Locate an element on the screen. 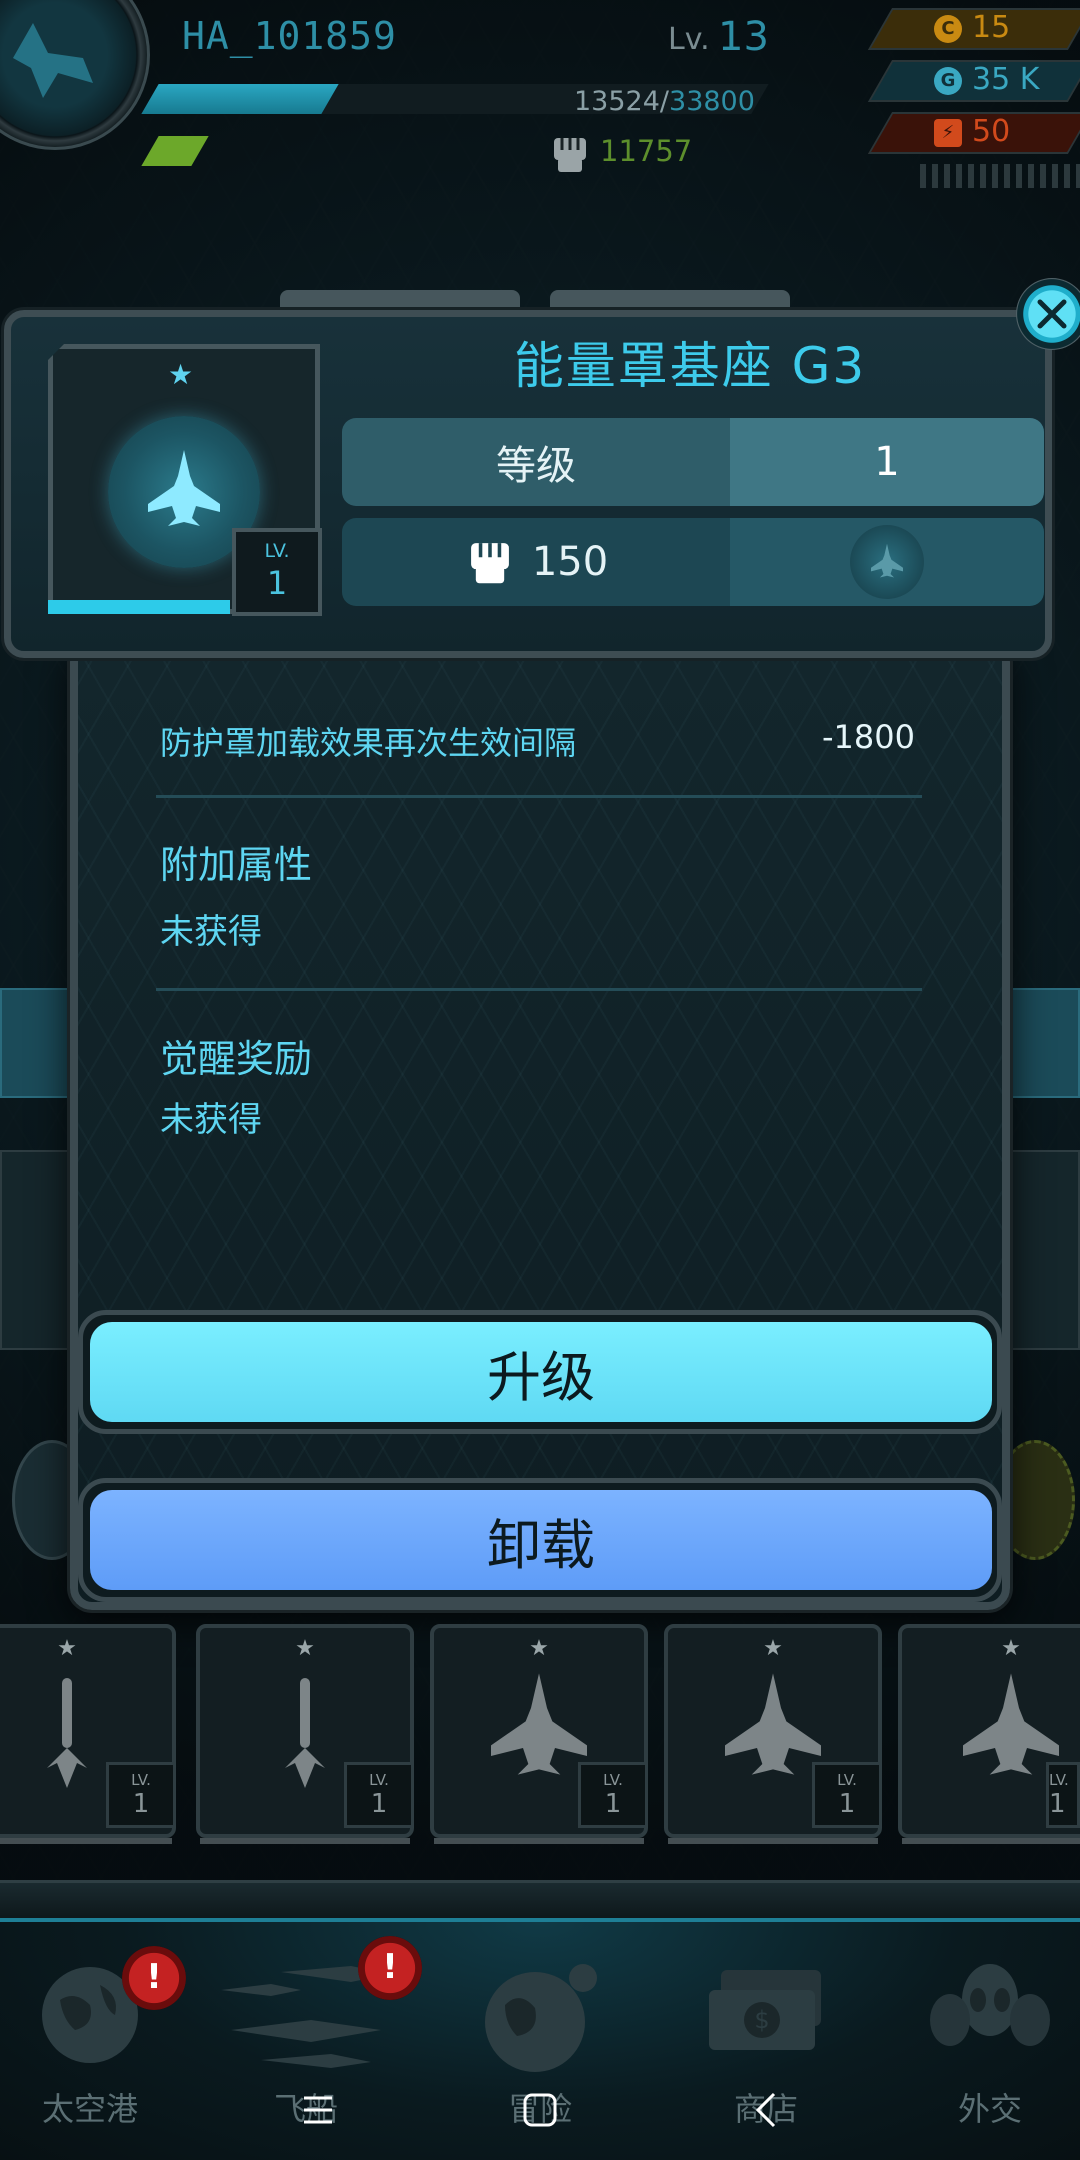 The height and width of the screenshot is (2160, 1080). alien-icon is located at coordinates (990, 2005).